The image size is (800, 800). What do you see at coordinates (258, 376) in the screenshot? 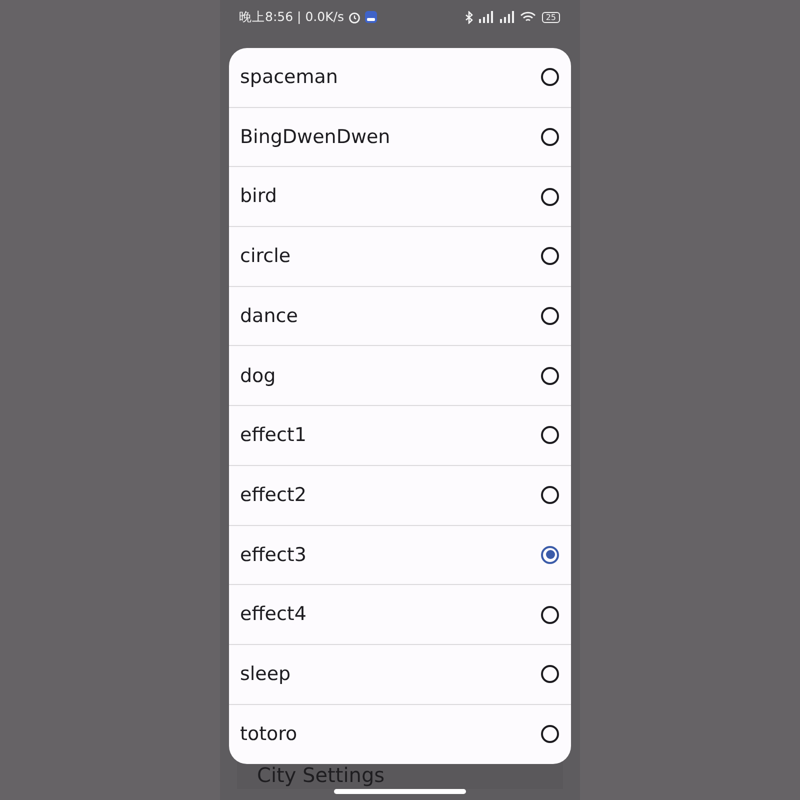
I see `option-label: dog` at bounding box center [258, 376].